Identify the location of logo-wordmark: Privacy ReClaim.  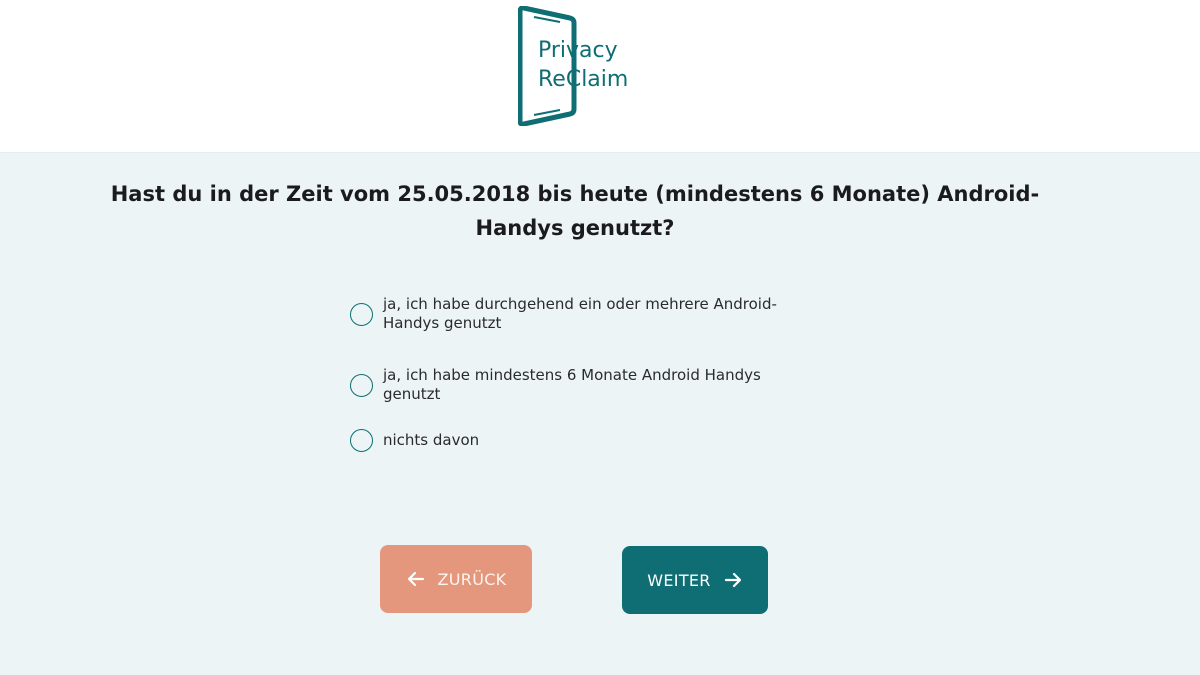
(583, 65).